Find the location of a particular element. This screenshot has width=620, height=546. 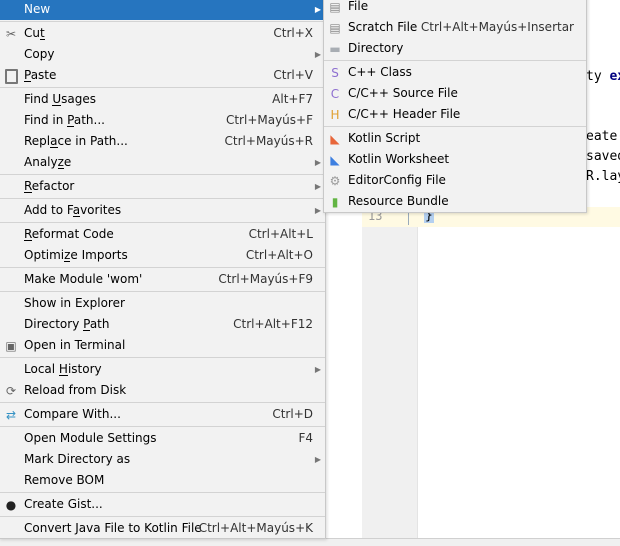

menu-item-label: Local History is located at coordinates (63, 369).